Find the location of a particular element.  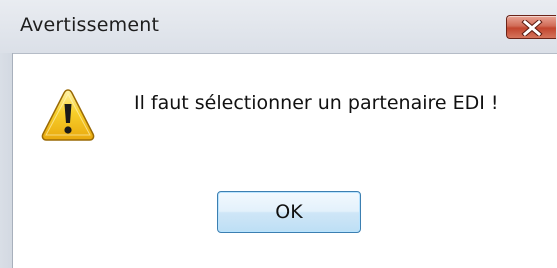

close-icon is located at coordinates (532, 28).